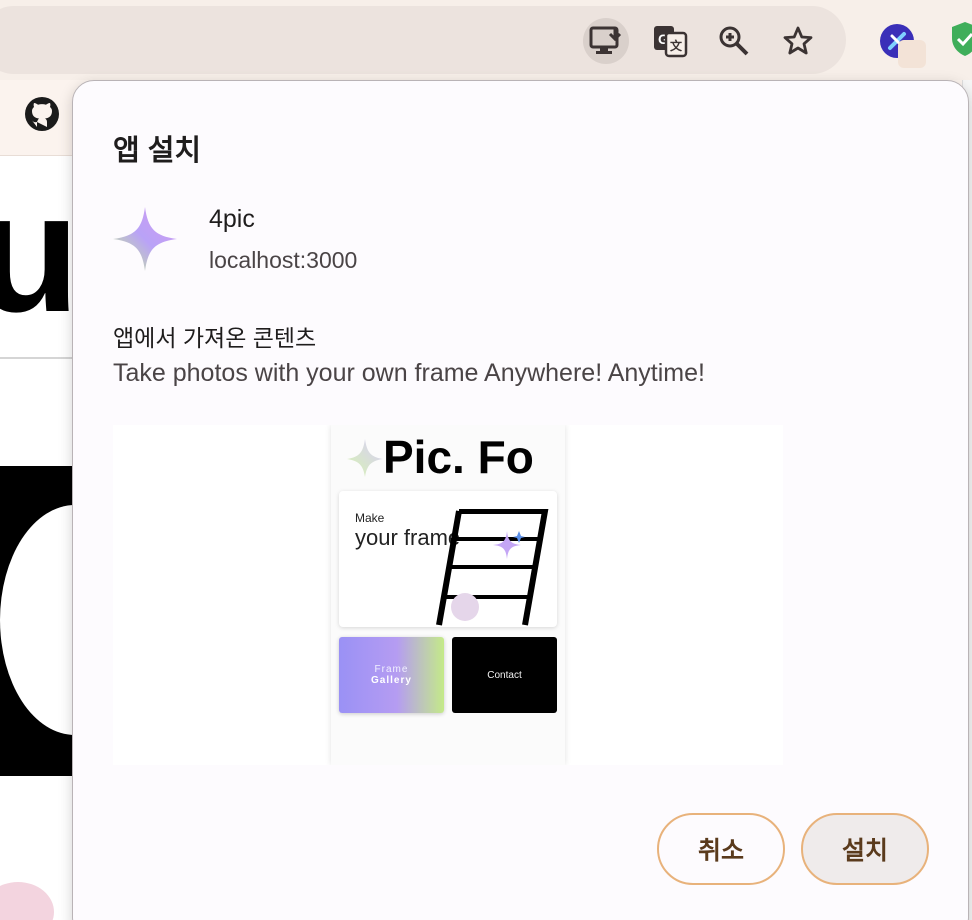 This screenshot has width=972, height=920. I want to click on preview-frame-card: Make your frame, so click(448, 559).